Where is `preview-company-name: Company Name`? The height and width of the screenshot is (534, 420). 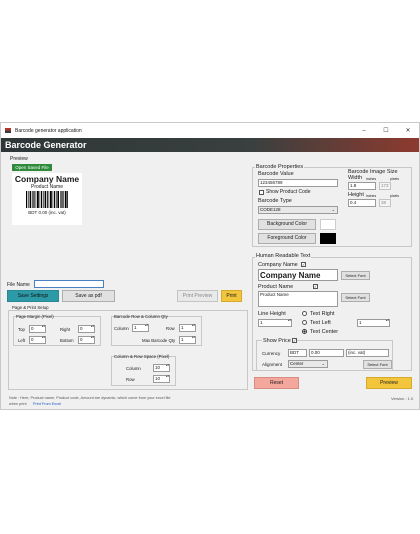
preview-company-name: Company Name is located at coordinates (47, 179).